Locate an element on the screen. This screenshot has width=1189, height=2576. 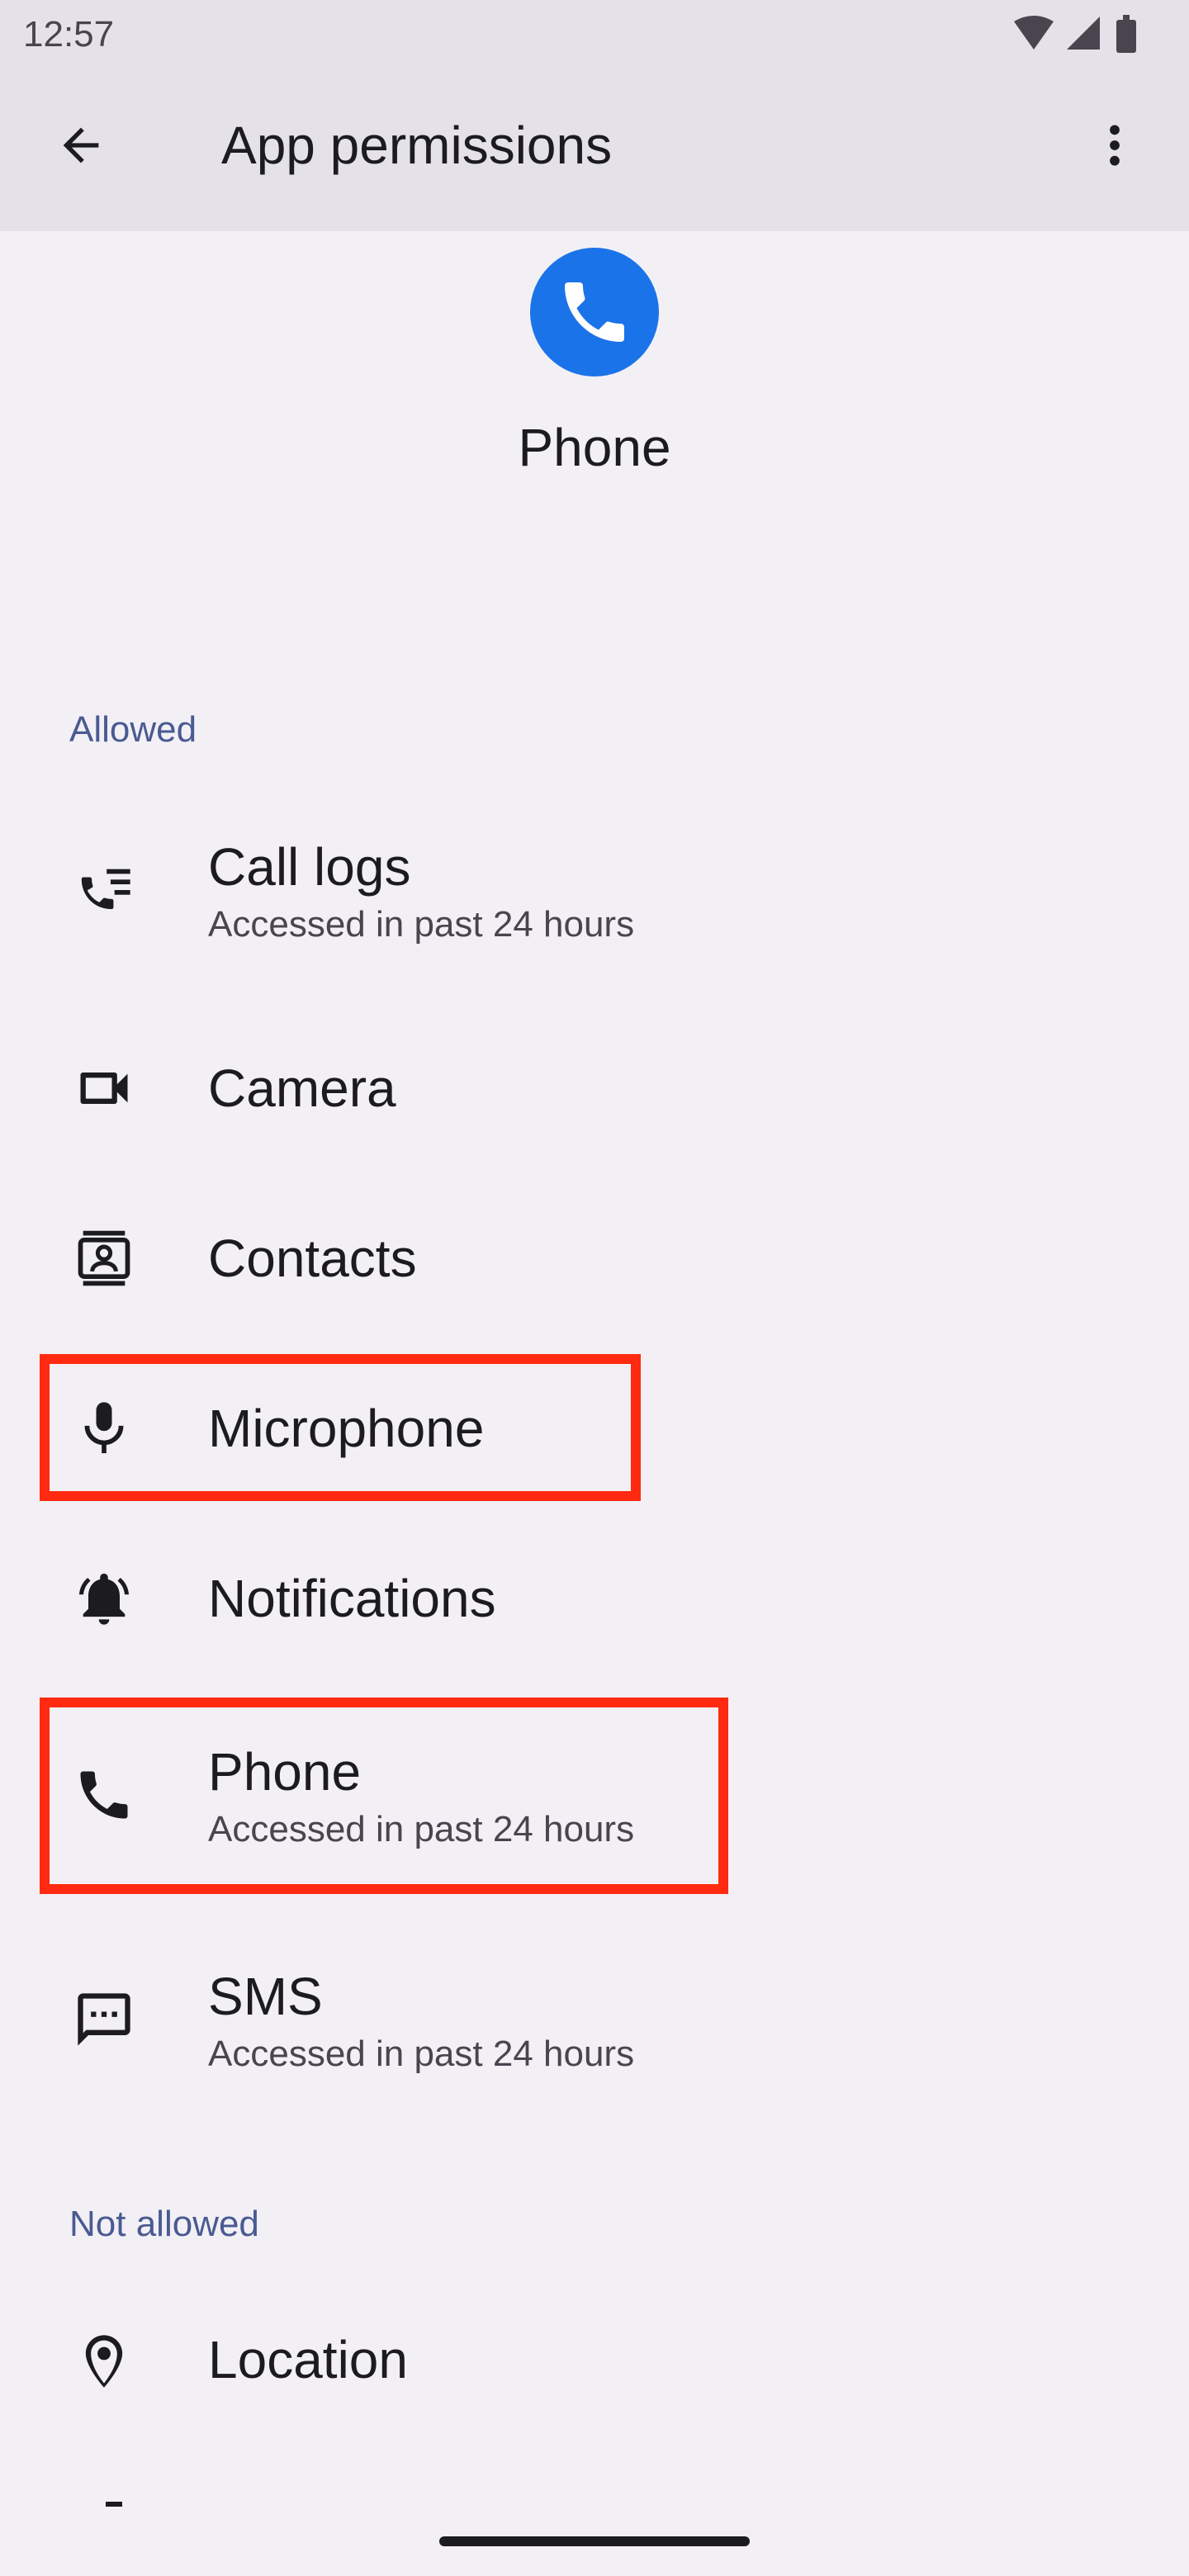
top-app-bar: App permissions is located at coordinates (594, 150).